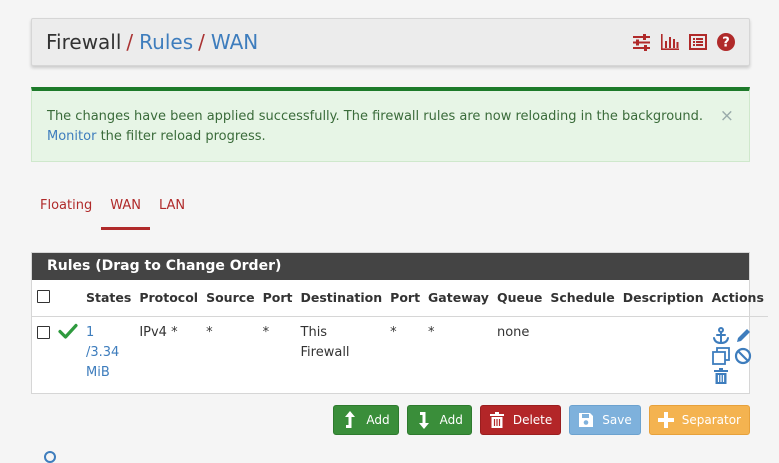 The width and height of the screenshot is (779, 463). I want to click on interface-tabs: Floating WAN LAN, so click(112, 214).